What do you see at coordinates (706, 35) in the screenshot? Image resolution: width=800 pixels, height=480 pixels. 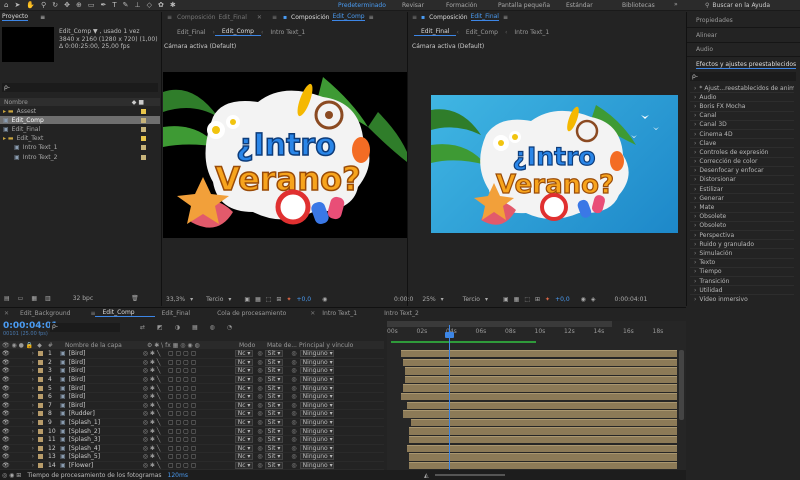 I see `section-alinear: Alinear` at bounding box center [706, 35].